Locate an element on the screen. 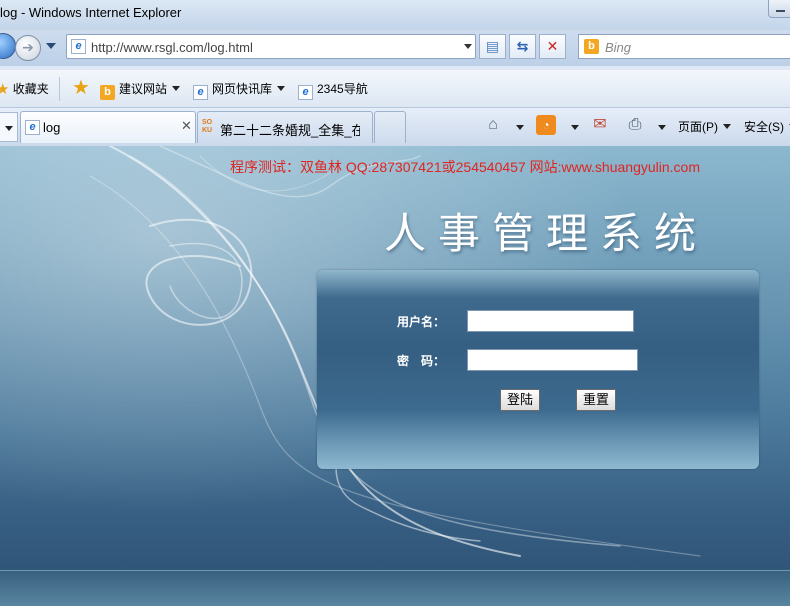 This screenshot has width=790, height=606. history-dropdown is located at coordinates (51, 46).